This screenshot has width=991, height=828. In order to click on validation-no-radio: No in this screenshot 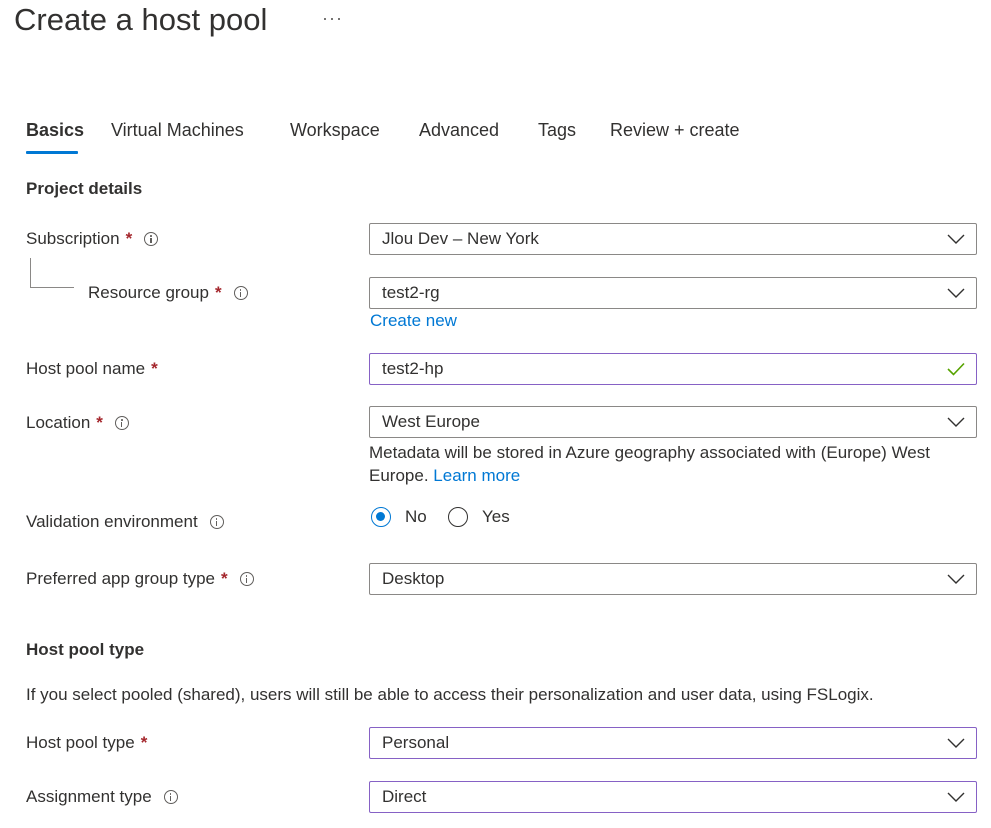, I will do `click(399, 517)`.